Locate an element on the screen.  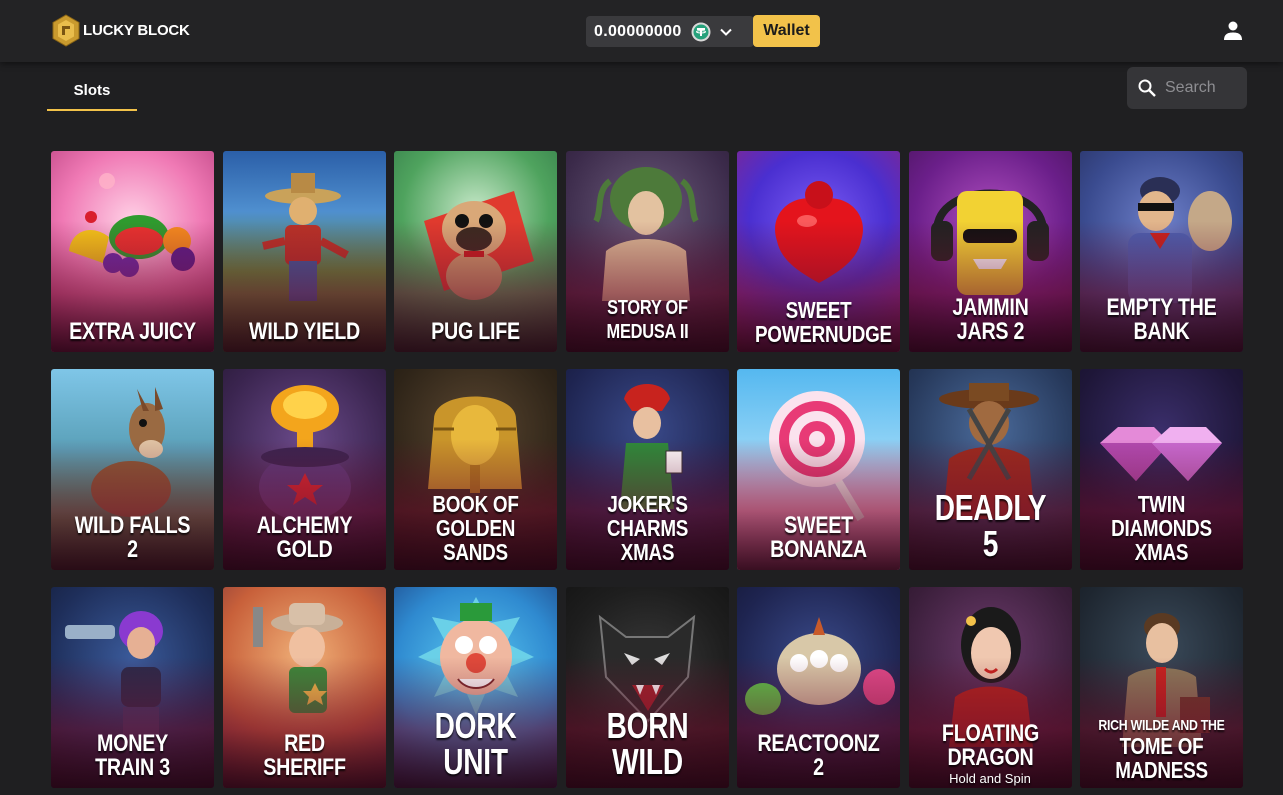
game-tile-twin-diamonds-xmas: TWIN DIAMONDS XMAS is located at coordinates (1161, 469).